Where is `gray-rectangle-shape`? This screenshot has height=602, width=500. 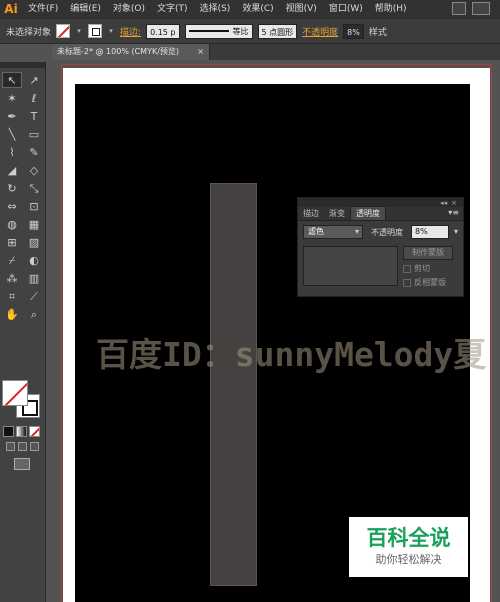
gray-rectangle-shape is located at coordinates (233, 384).